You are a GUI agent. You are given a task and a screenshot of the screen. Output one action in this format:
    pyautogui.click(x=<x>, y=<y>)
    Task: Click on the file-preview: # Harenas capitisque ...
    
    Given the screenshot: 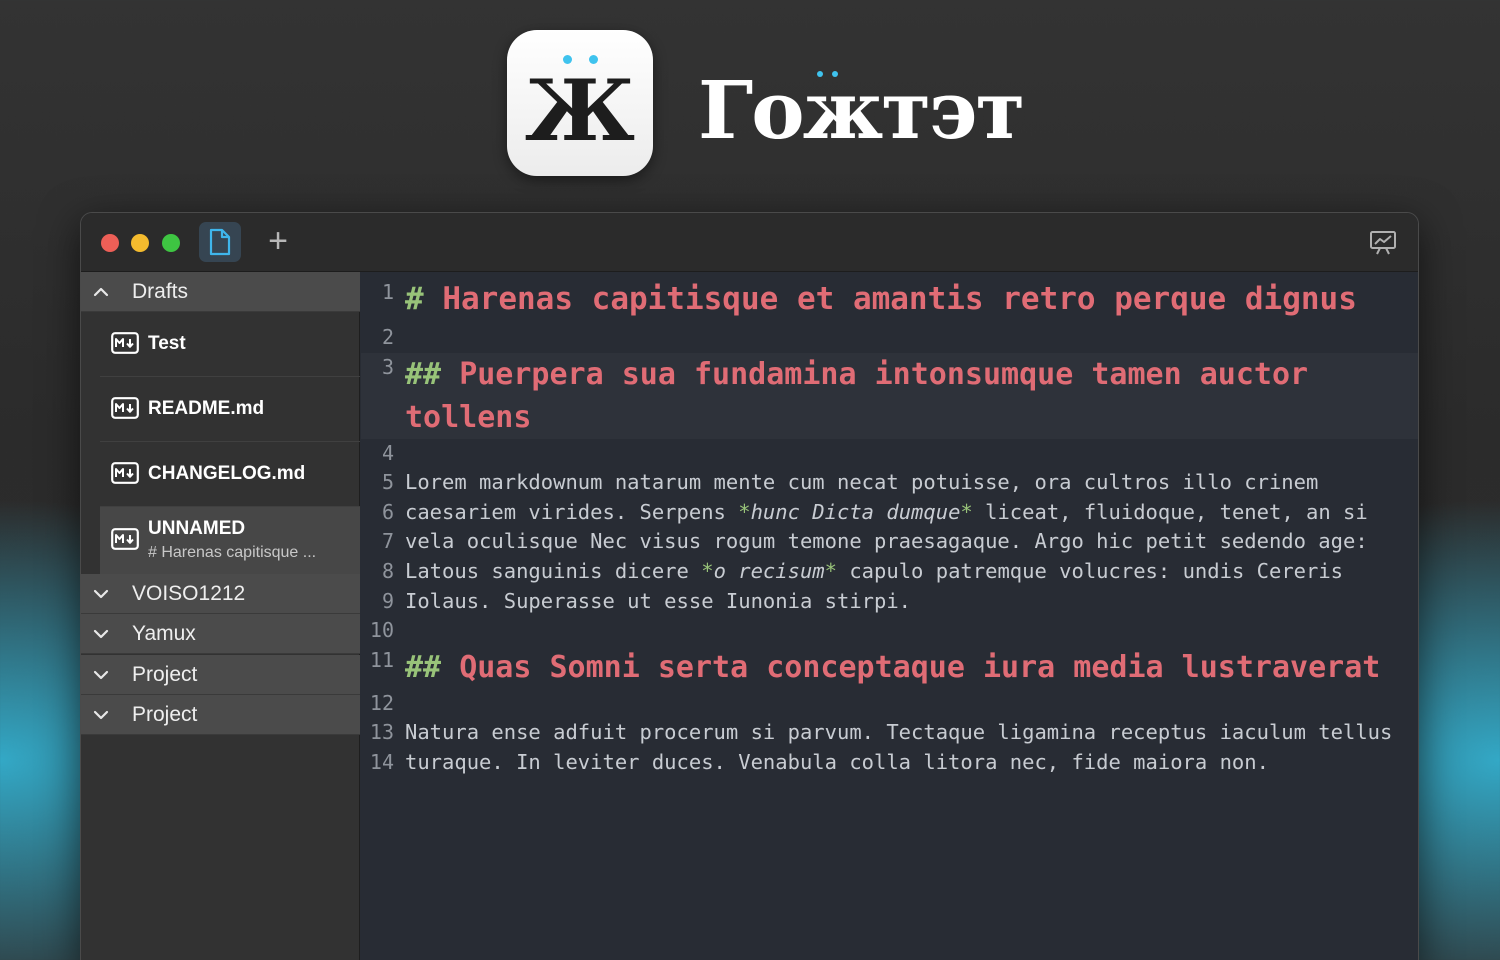 What is the action you would take?
    pyautogui.click(x=232, y=552)
    